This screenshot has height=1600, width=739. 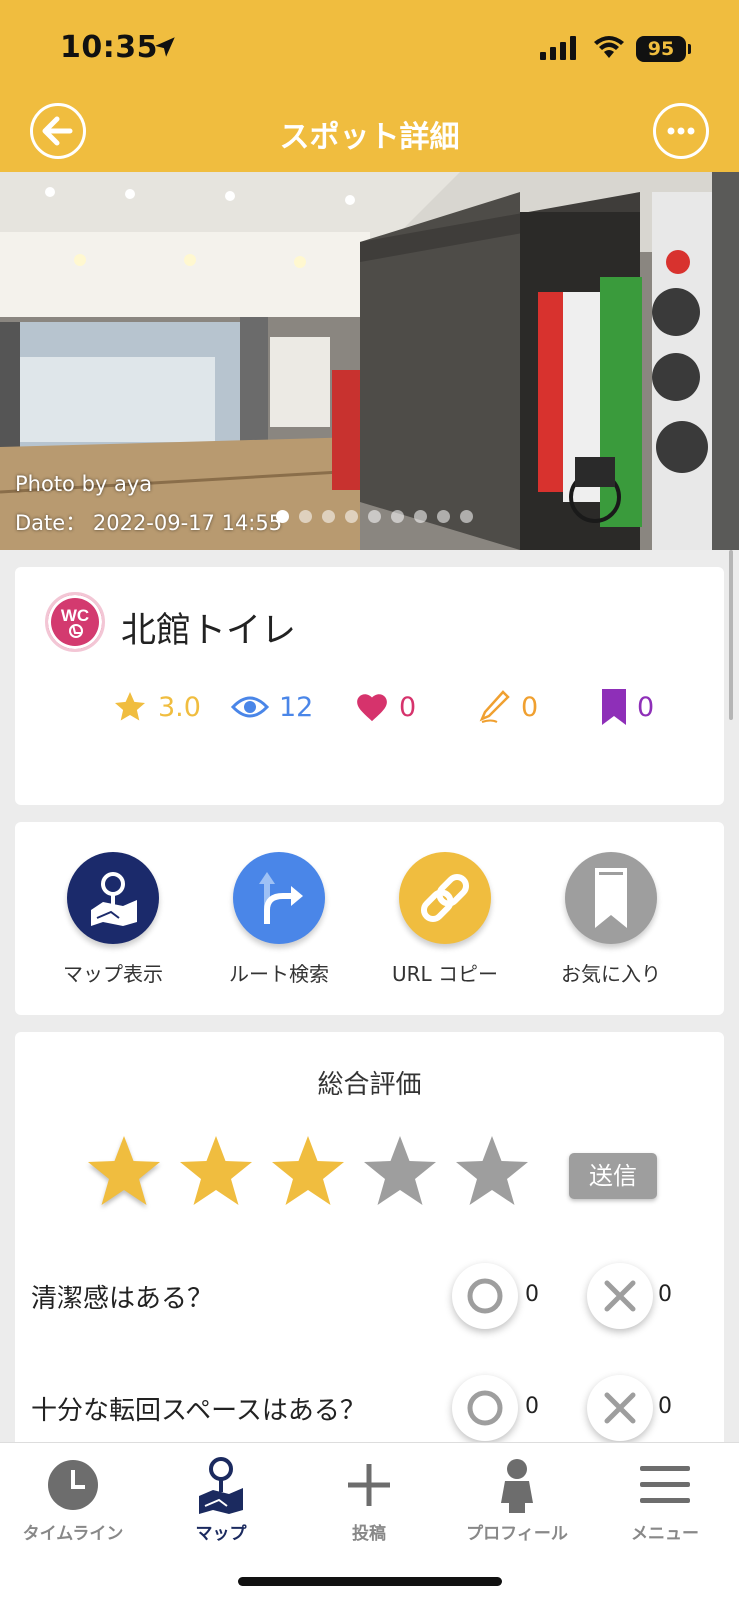 What do you see at coordinates (209, 631) in the screenshot?
I see `spot-name: 北館トイレ` at bounding box center [209, 631].